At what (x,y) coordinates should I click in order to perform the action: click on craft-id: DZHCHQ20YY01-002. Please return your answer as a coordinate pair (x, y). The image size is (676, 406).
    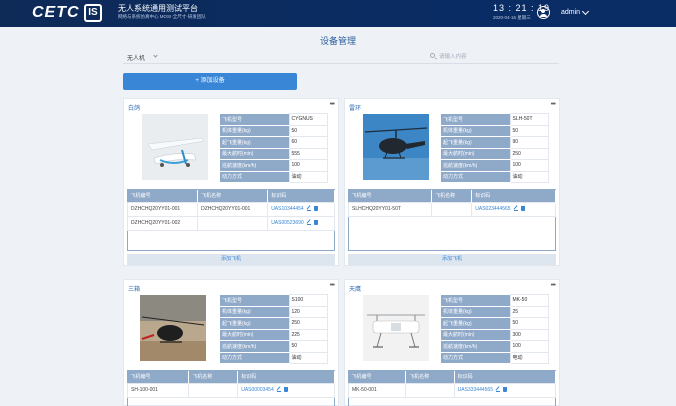
    Looking at the image, I should click on (162, 223).